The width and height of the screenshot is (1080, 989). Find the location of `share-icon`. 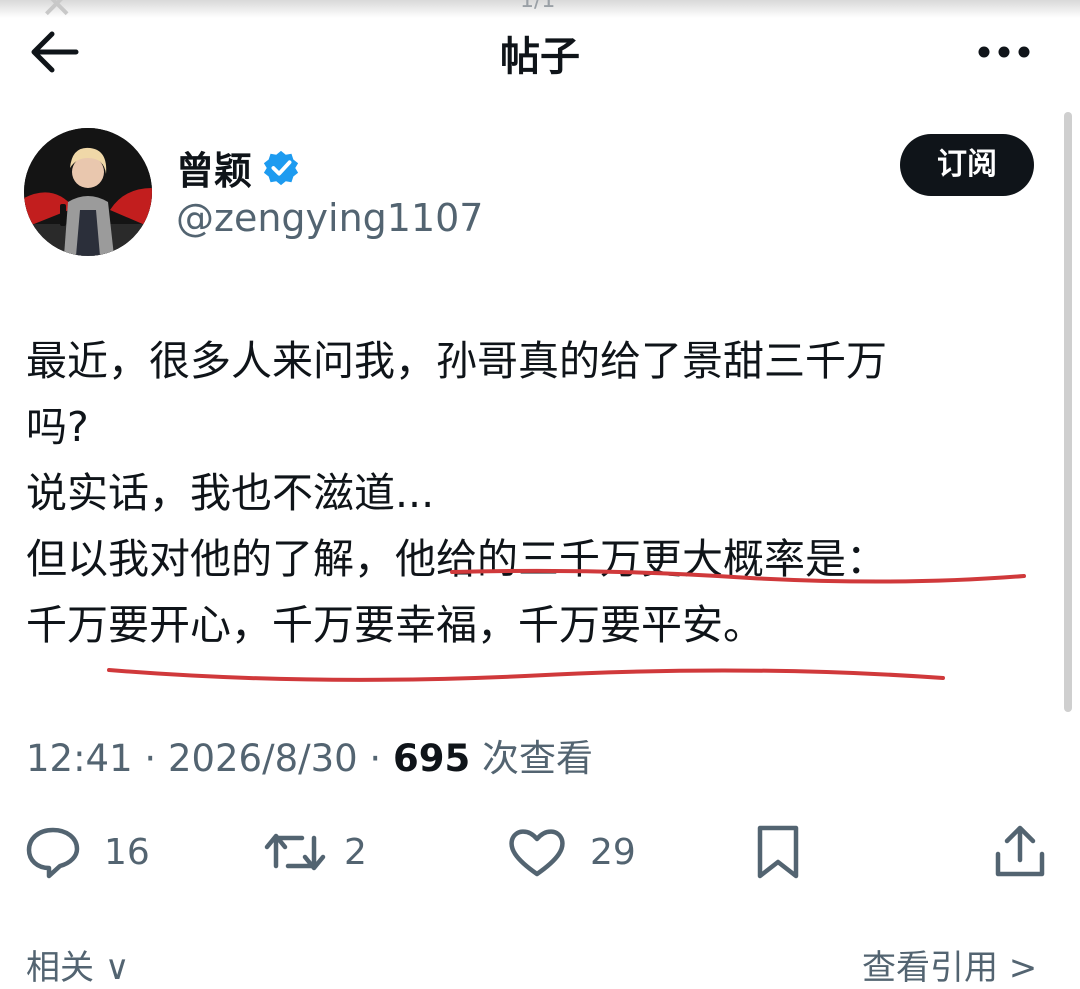

share-icon is located at coordinates (1020, 851).